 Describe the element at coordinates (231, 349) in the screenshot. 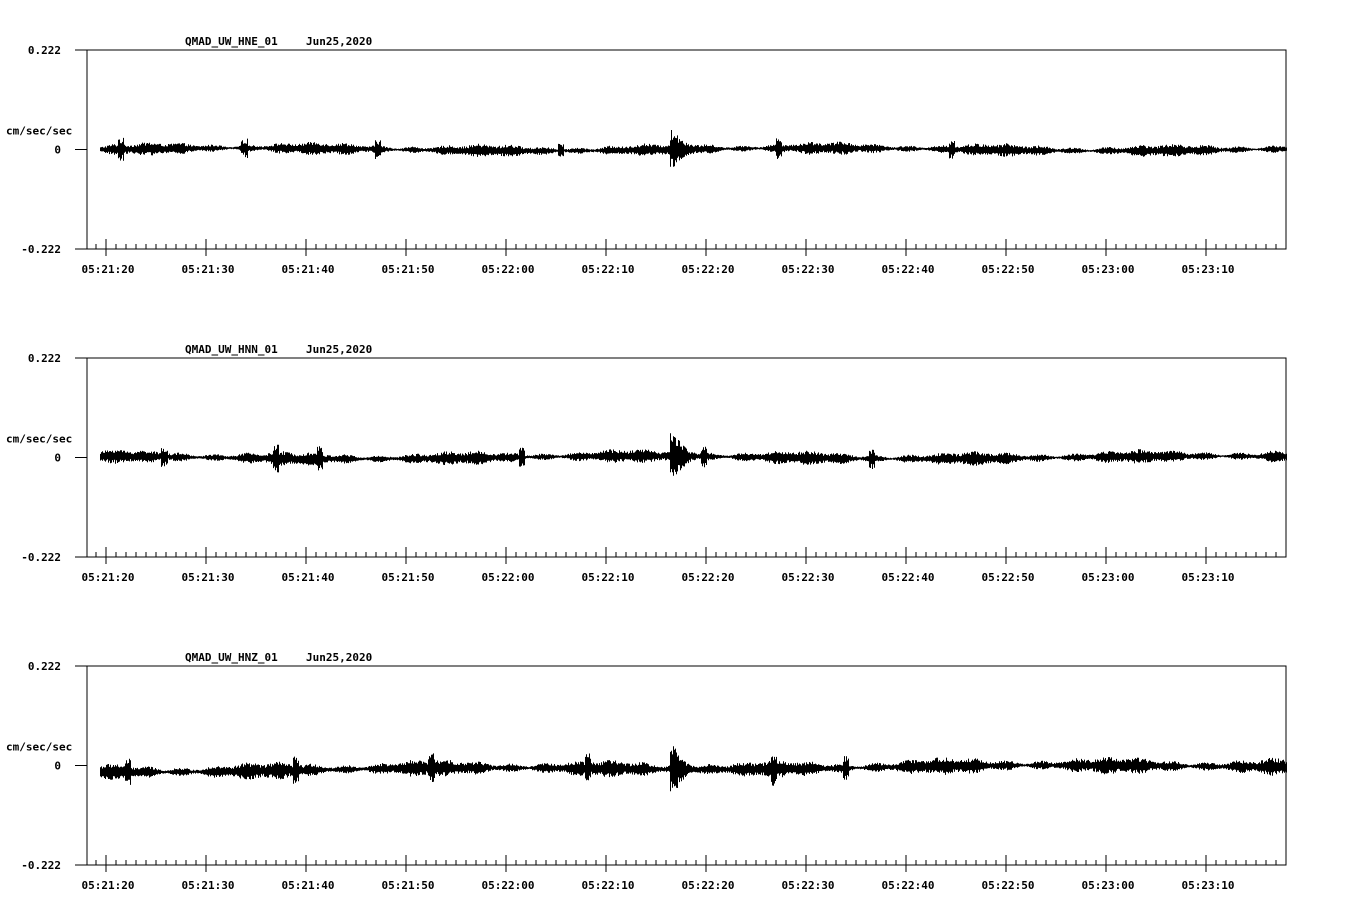

I see `station-title: QMAD_UW_HNN_01` at that location.